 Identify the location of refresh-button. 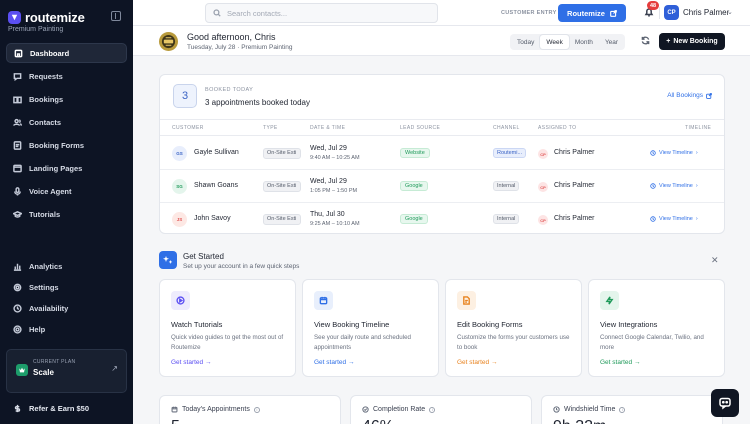
(646, 41).